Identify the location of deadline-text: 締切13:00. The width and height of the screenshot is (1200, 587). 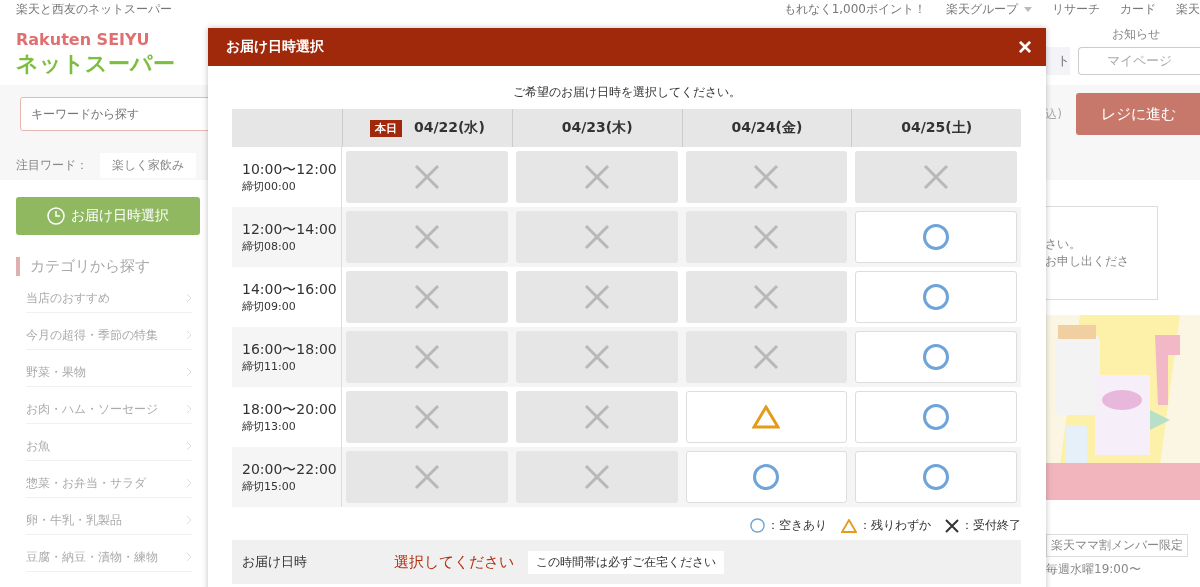
(269, 426).